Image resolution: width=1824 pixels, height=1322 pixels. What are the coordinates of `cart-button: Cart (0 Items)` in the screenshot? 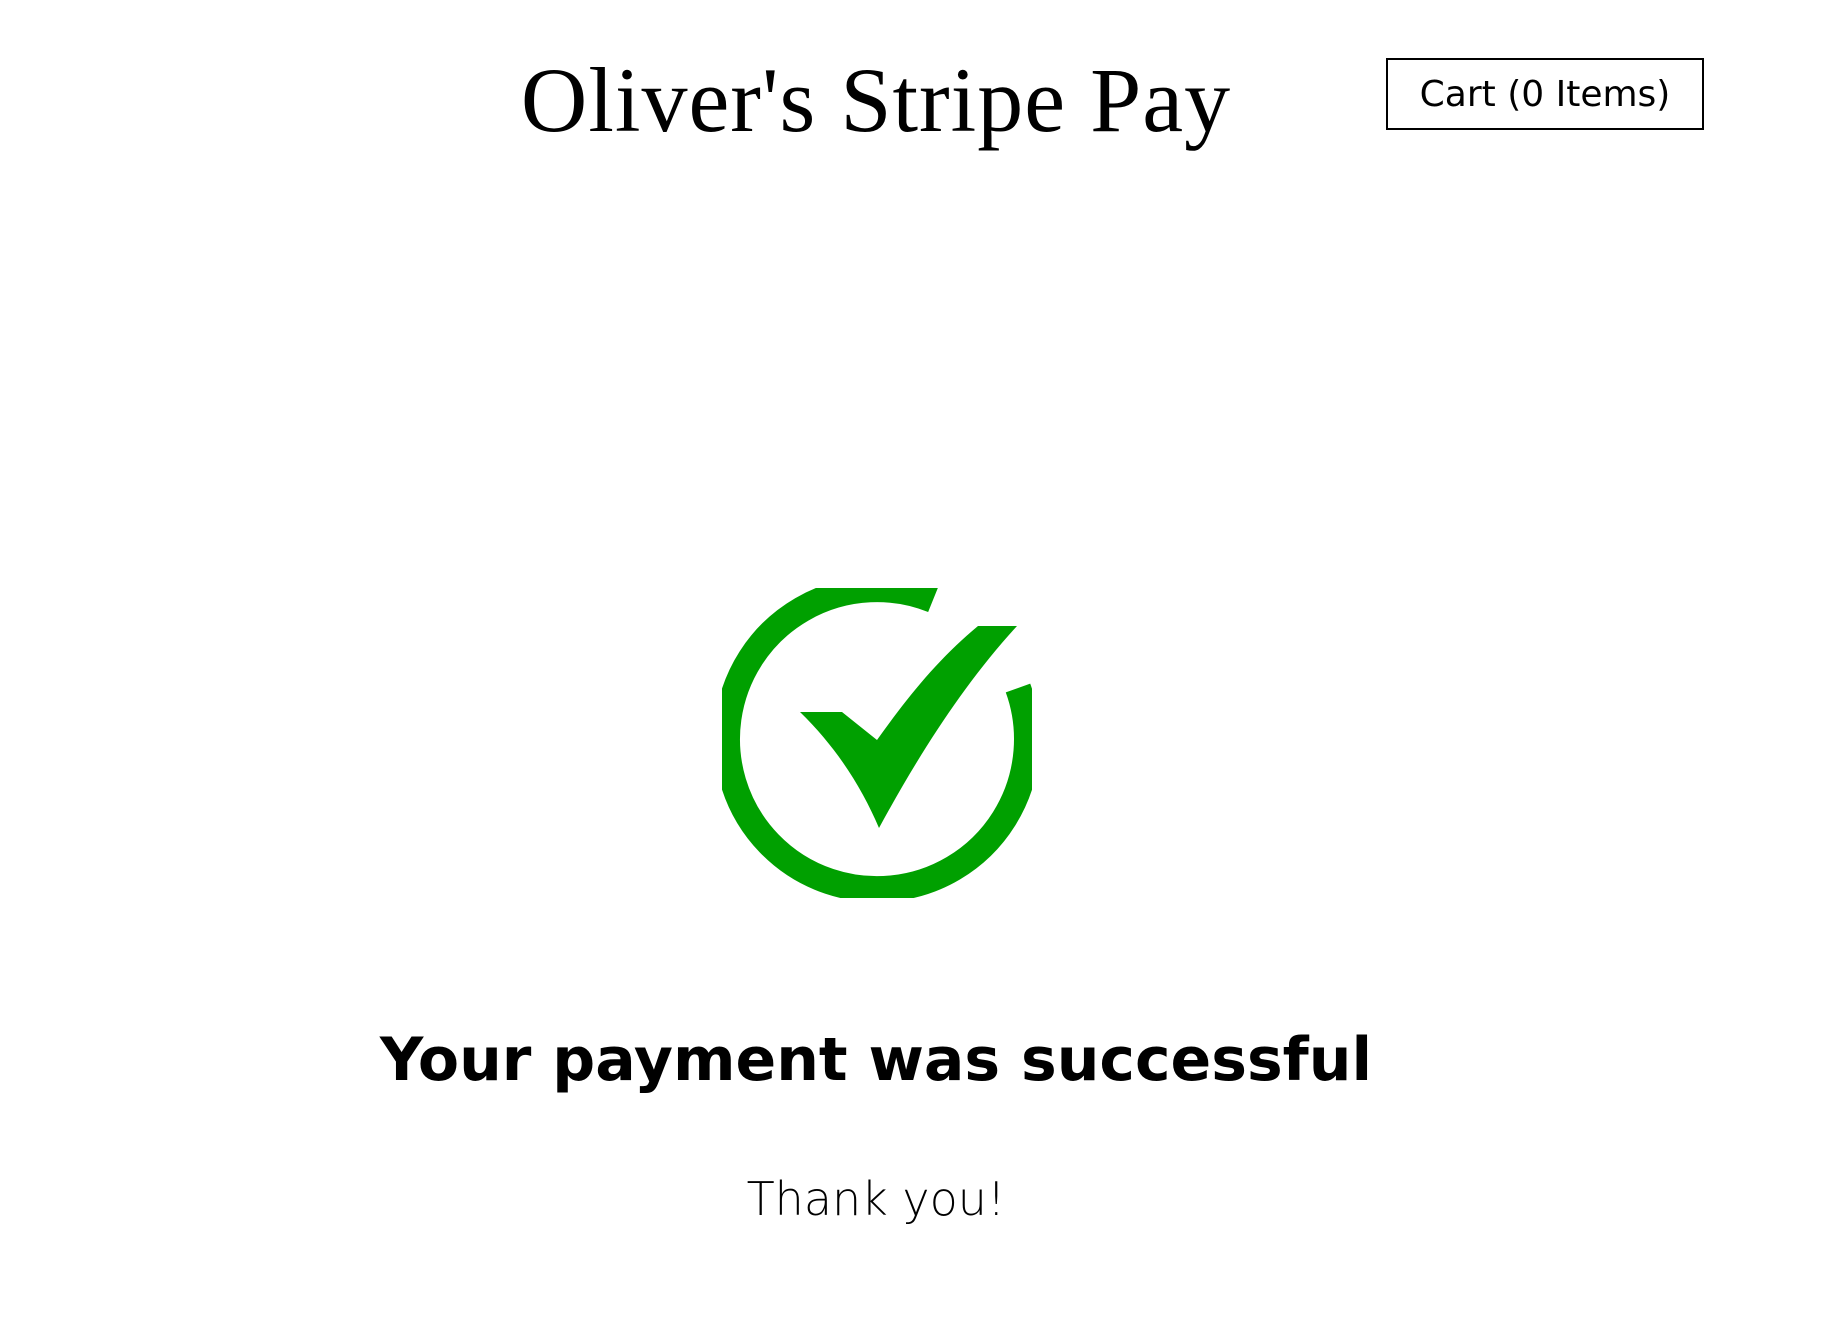 It's located at (1545, 94).